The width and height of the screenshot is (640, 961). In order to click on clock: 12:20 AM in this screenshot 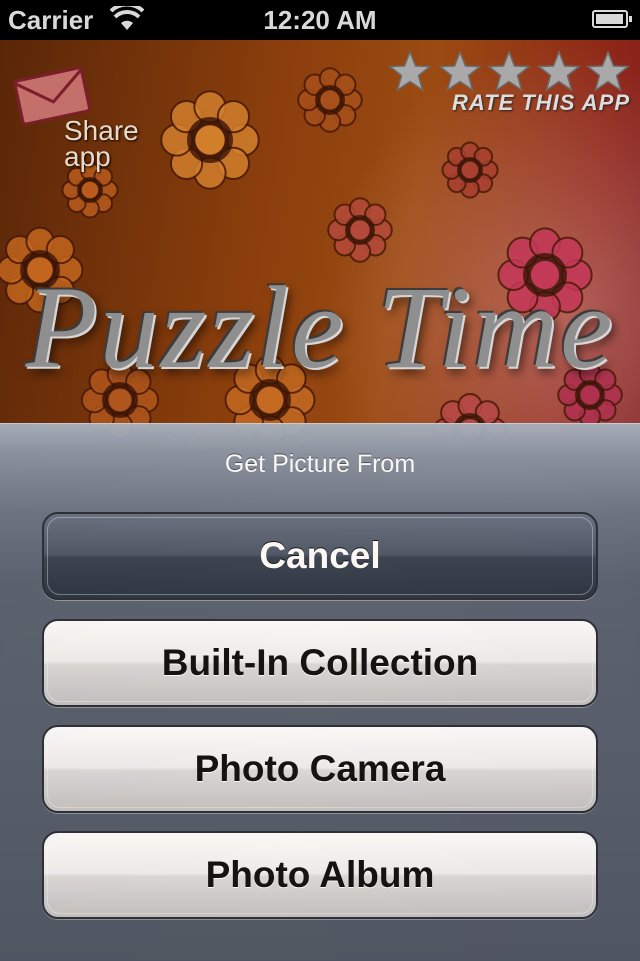, I will do `click(320, 20)`.